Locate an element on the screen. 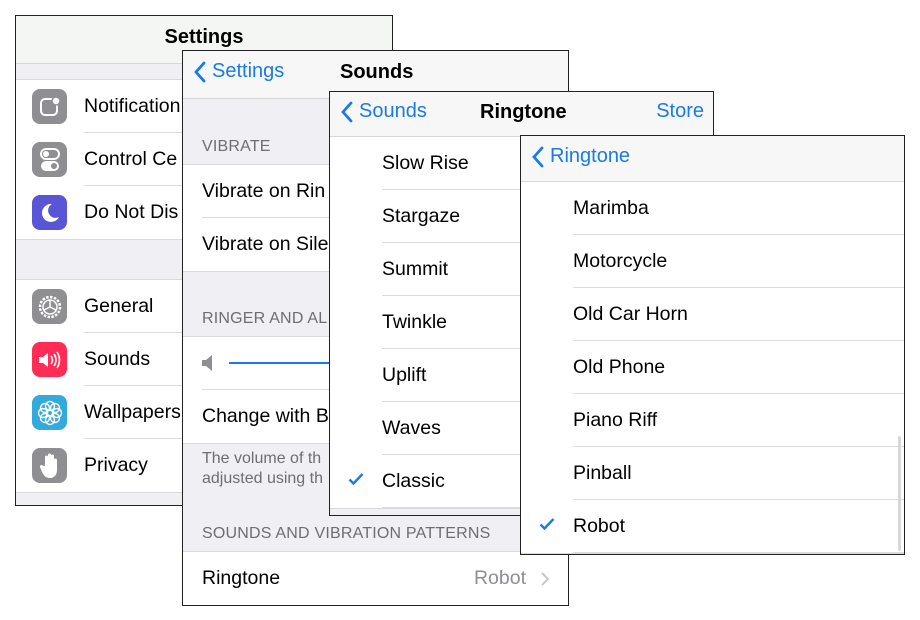  patterns-group: Ringtone Robot is located at coordinates (375, 578).